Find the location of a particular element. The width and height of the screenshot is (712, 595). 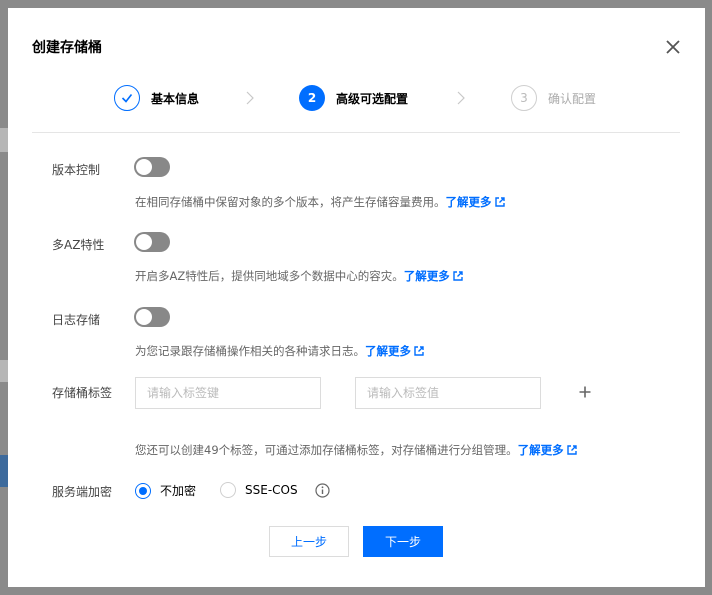

logging-label: 日志存储 is located at coordinates (76, 320).